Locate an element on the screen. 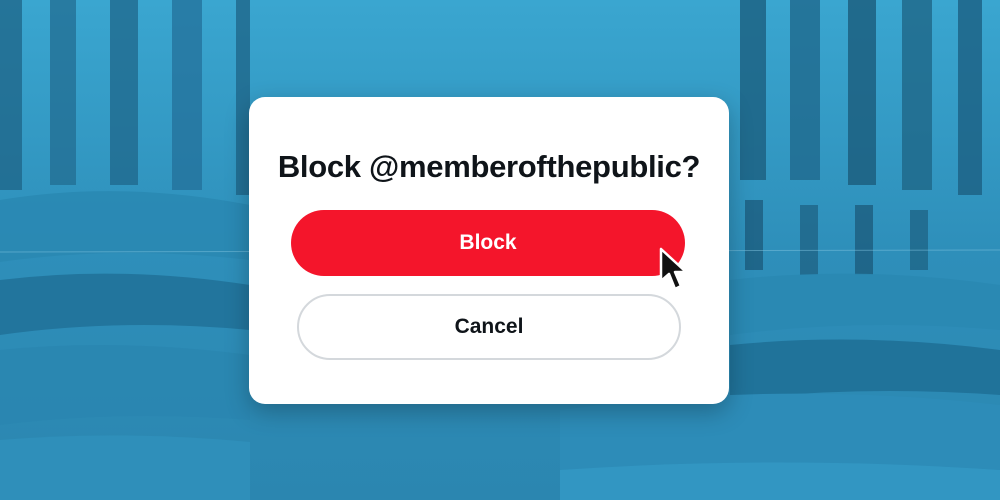 The height and width of the screenshot is (500, 1000). arrow-cursor-icon is located at coordinates (673, 269).